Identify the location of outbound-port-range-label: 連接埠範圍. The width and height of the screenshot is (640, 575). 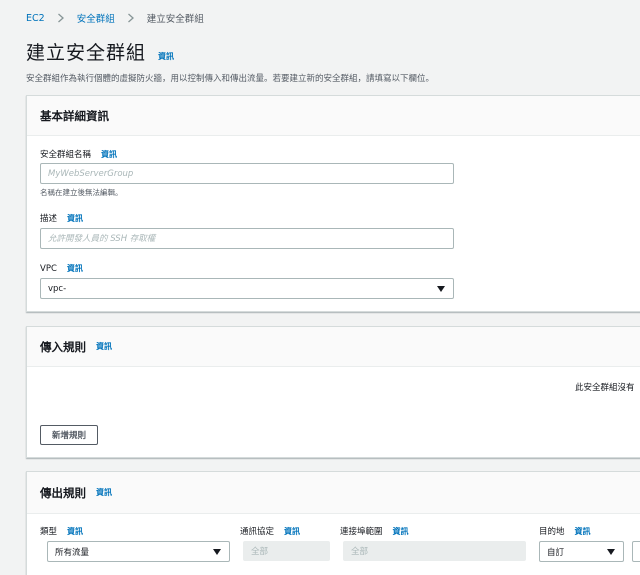
(361, 532).